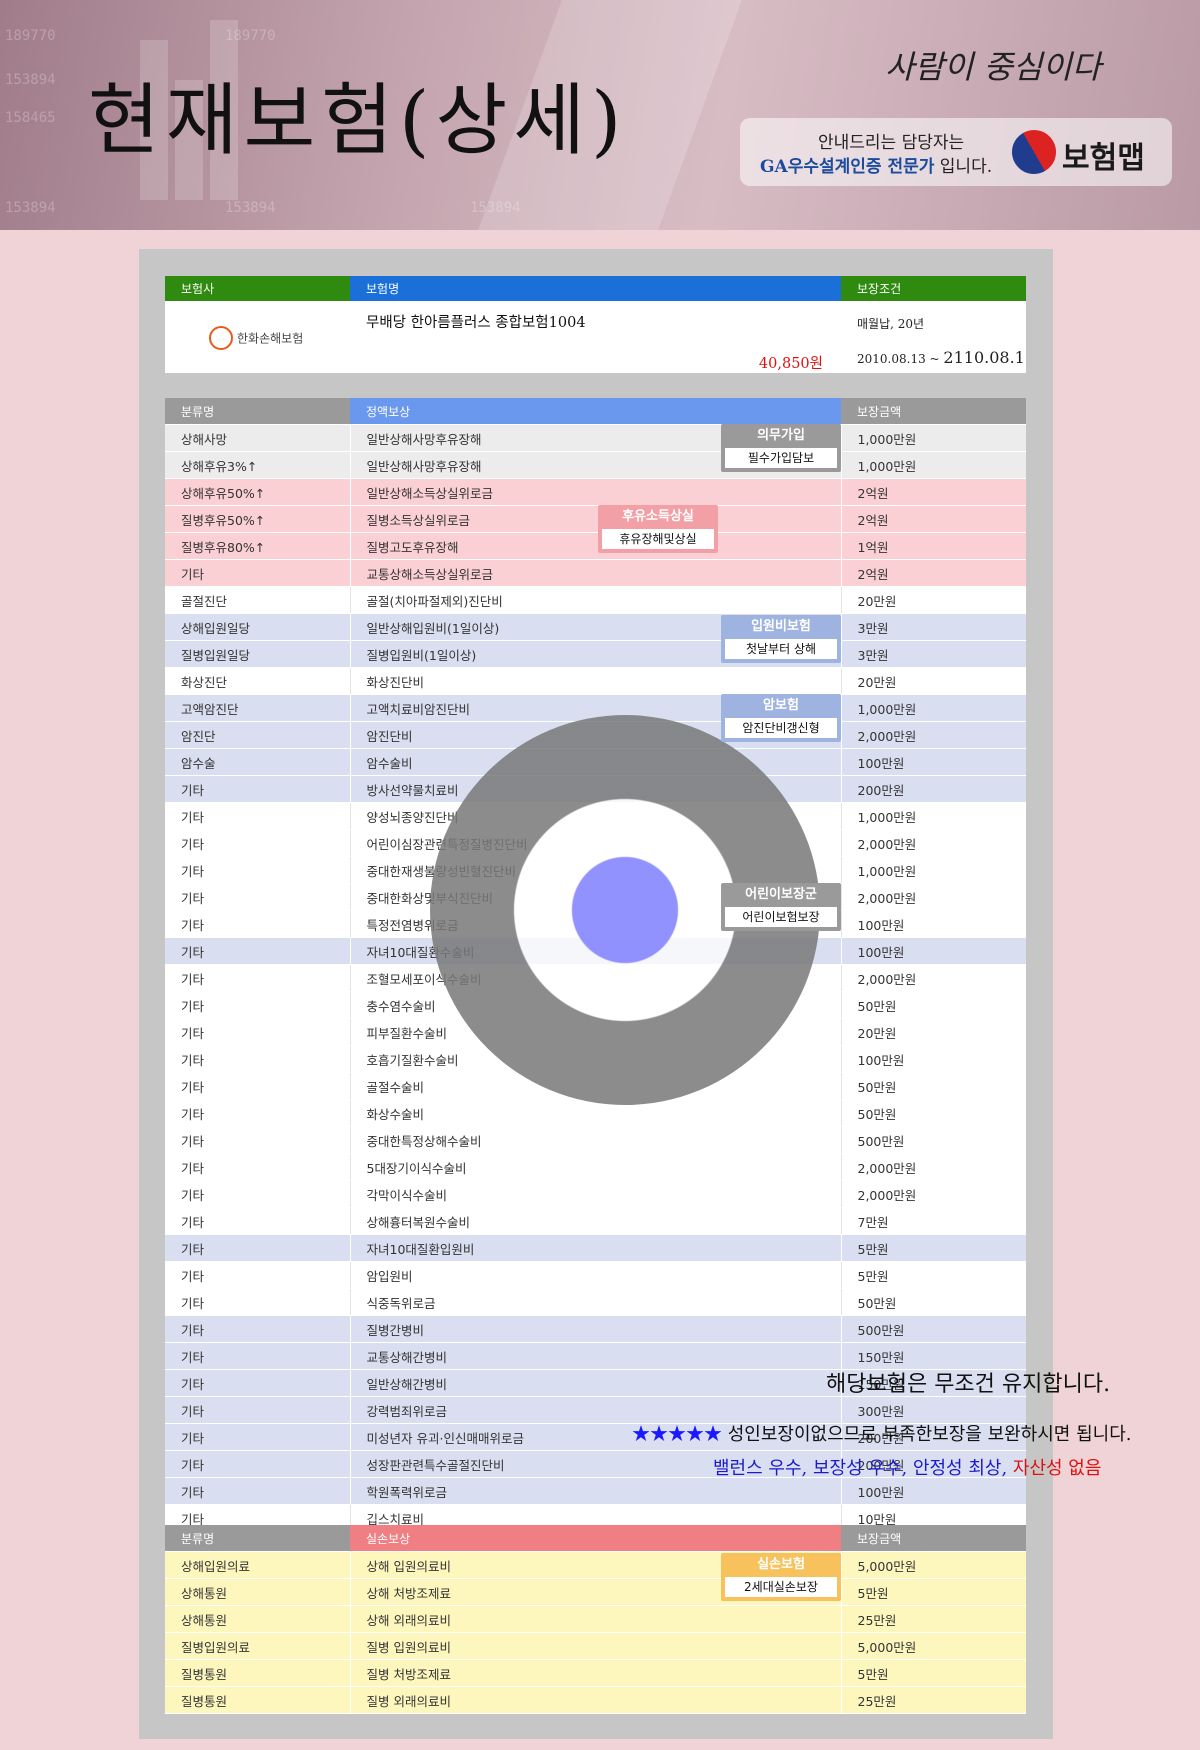 This screenshot has width=1200, height=1750. I want to click on badge-title: 의무가입, so click(781, 435).